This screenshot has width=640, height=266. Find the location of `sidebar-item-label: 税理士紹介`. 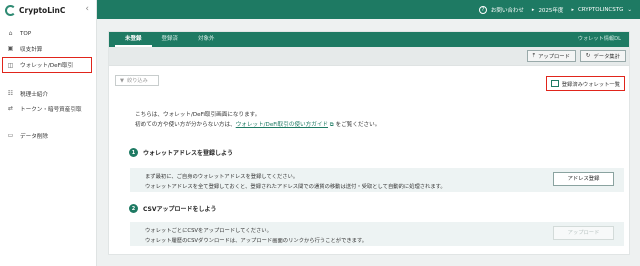

sidebar-item-label: 税理士紹介 is located at coordinates (34, 94).